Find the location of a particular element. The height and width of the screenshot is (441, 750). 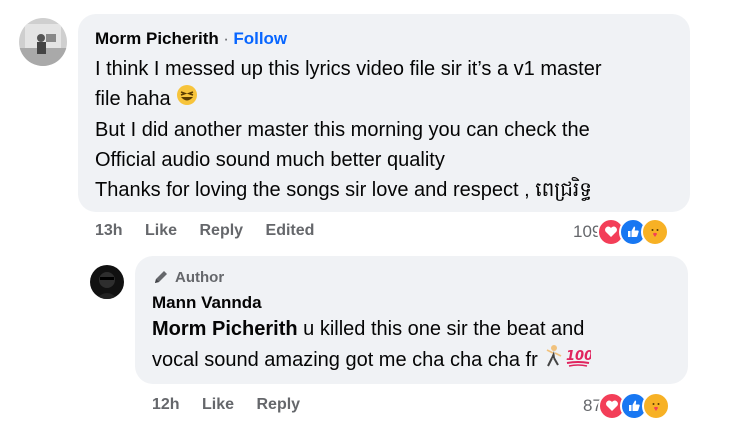

edited-label: Edited is located at coordinates (290, 230).